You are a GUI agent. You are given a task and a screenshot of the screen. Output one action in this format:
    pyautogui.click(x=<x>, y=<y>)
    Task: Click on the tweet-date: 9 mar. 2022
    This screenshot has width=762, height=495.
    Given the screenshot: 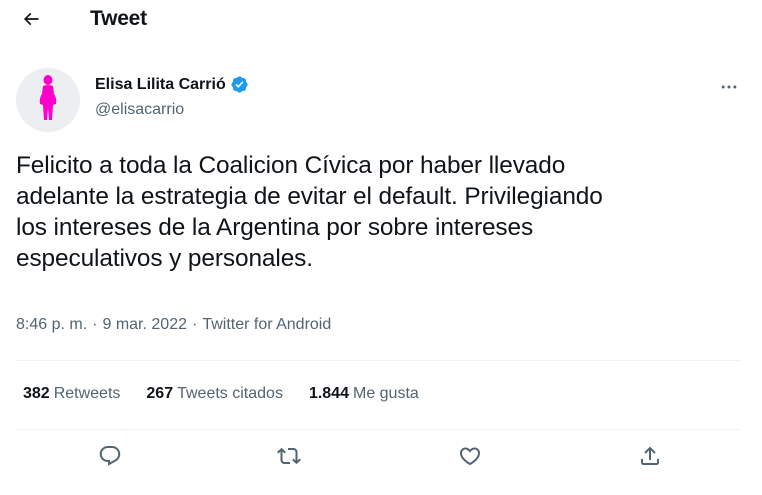 What is the action you would take?
    pyautogui.click(x=144, y=325)
    